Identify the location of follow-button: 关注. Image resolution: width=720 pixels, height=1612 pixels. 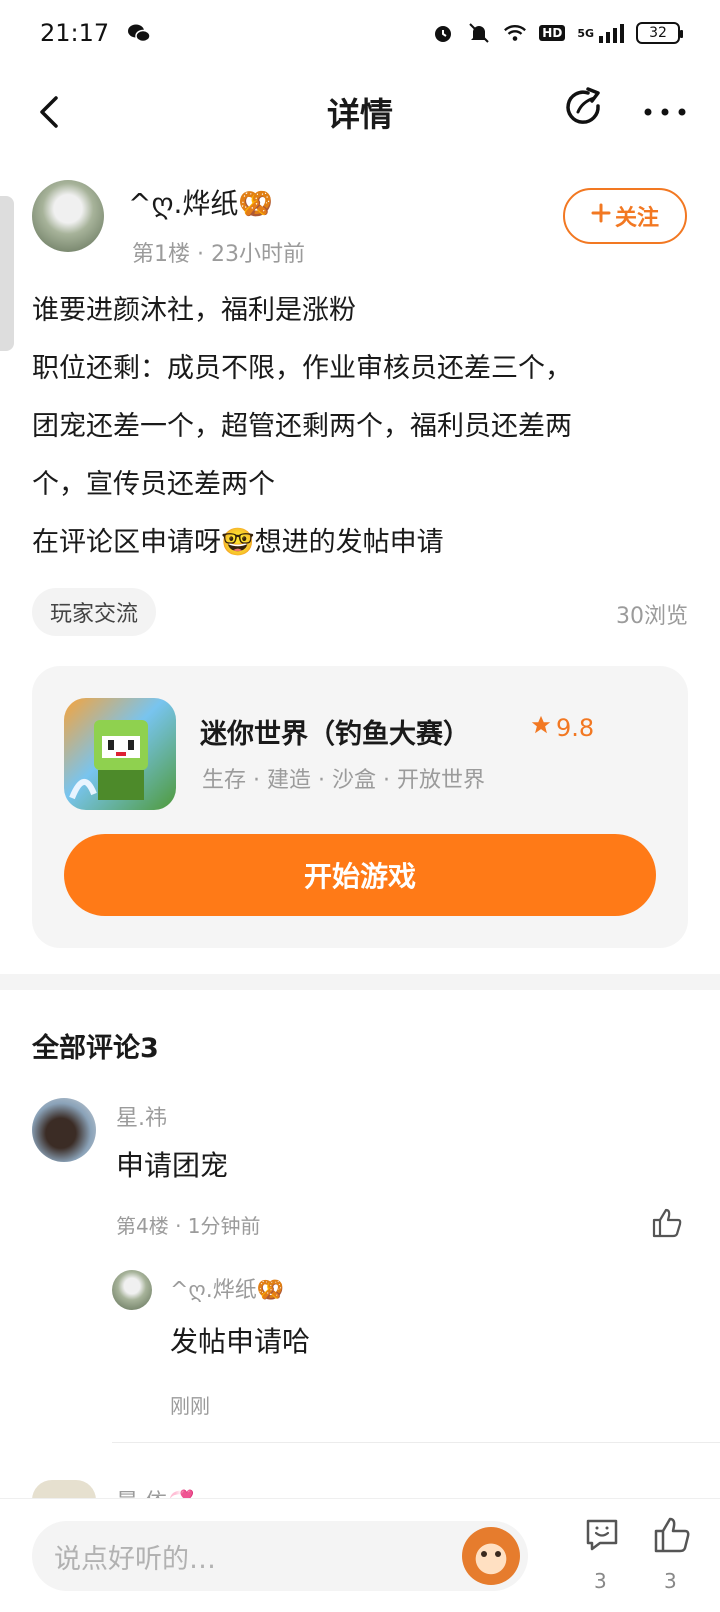
(625, 216).